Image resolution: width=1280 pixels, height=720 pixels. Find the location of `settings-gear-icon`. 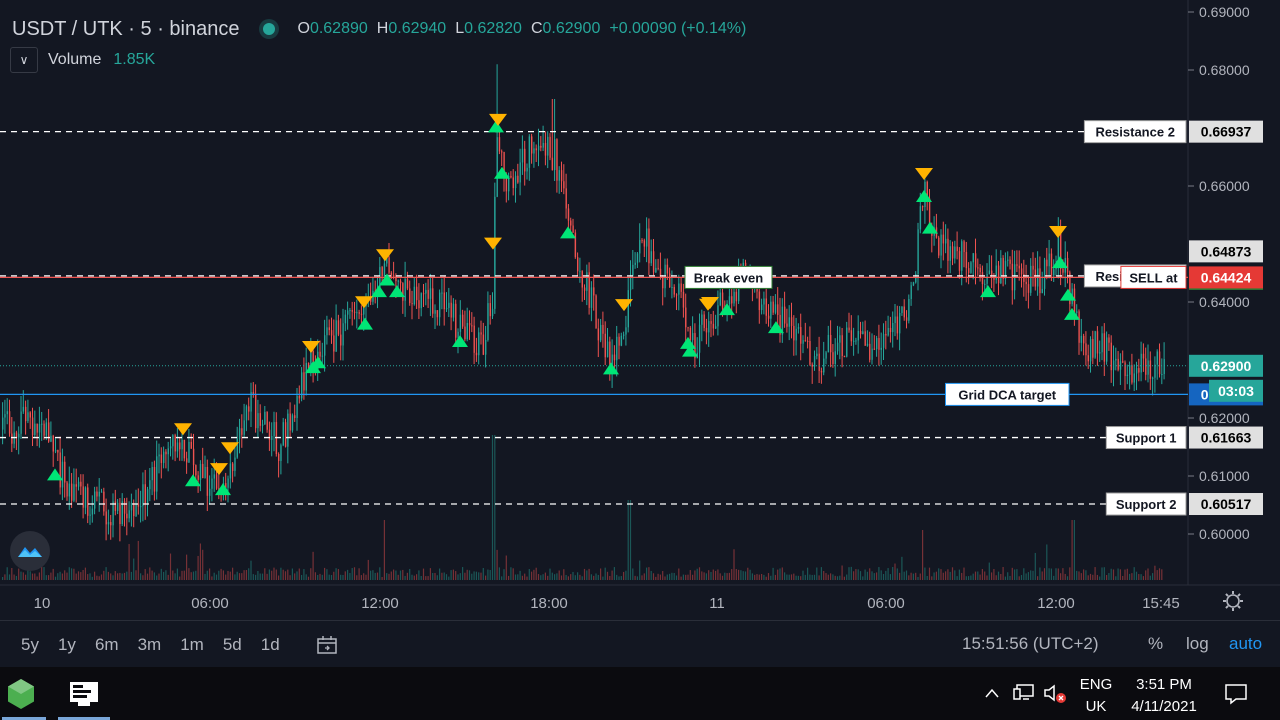

settings-gear-icon is located at coordinates (1233, 601).